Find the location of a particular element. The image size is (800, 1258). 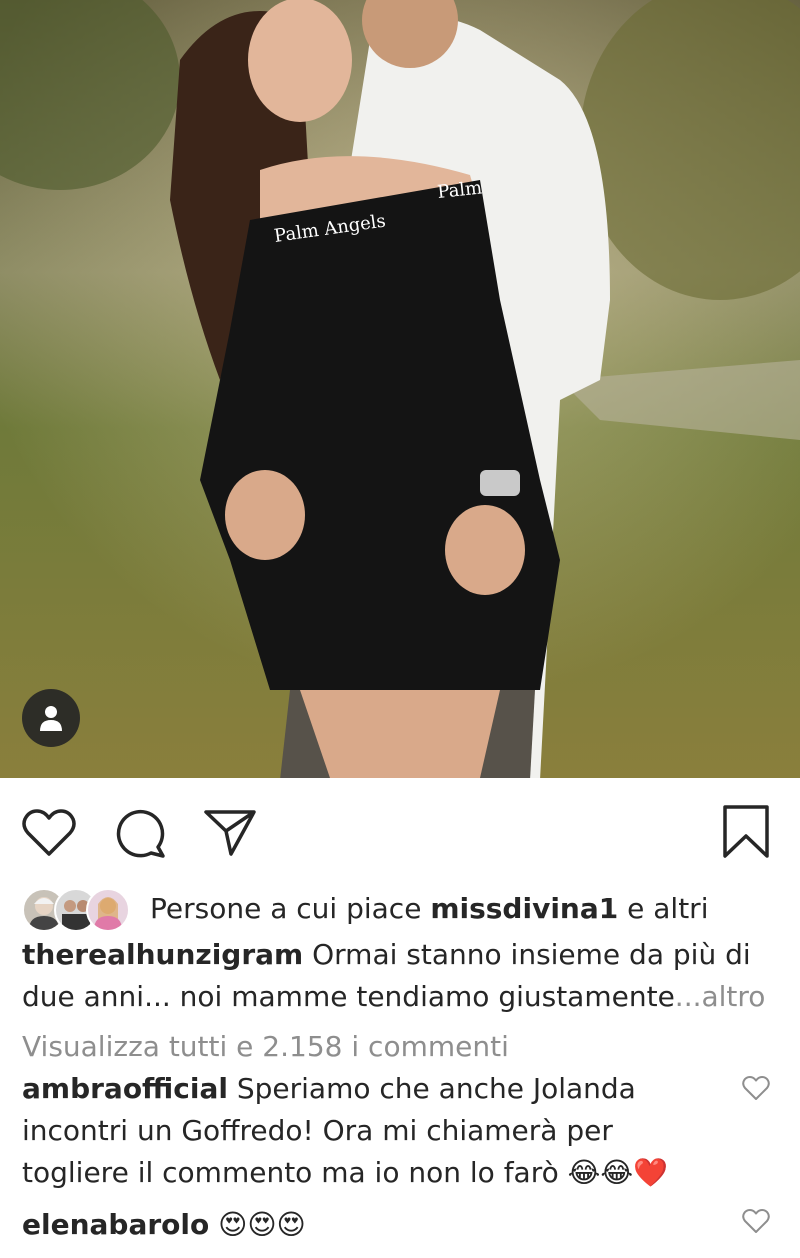

bookmark-outline-icon is located at coordinates (746, 831).